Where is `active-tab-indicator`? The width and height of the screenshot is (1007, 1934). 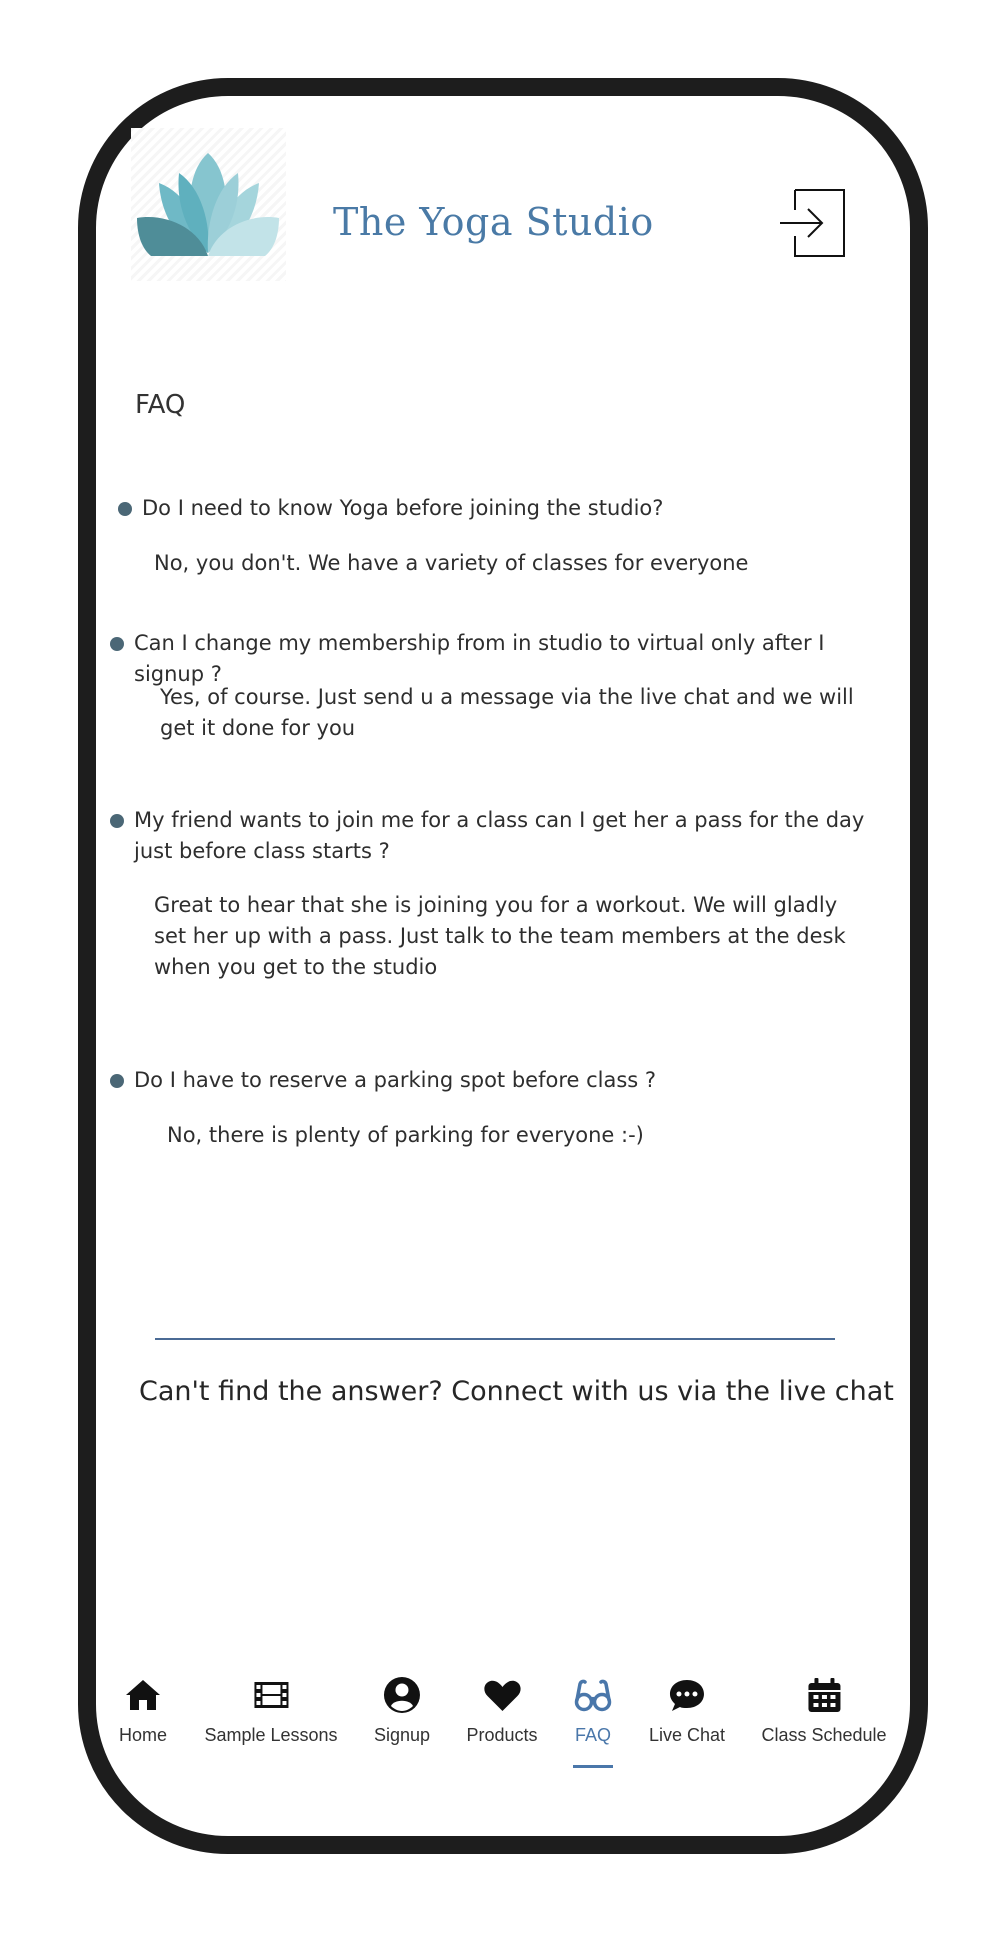 active-tab-indicator is located at coordinates (593, 1766).